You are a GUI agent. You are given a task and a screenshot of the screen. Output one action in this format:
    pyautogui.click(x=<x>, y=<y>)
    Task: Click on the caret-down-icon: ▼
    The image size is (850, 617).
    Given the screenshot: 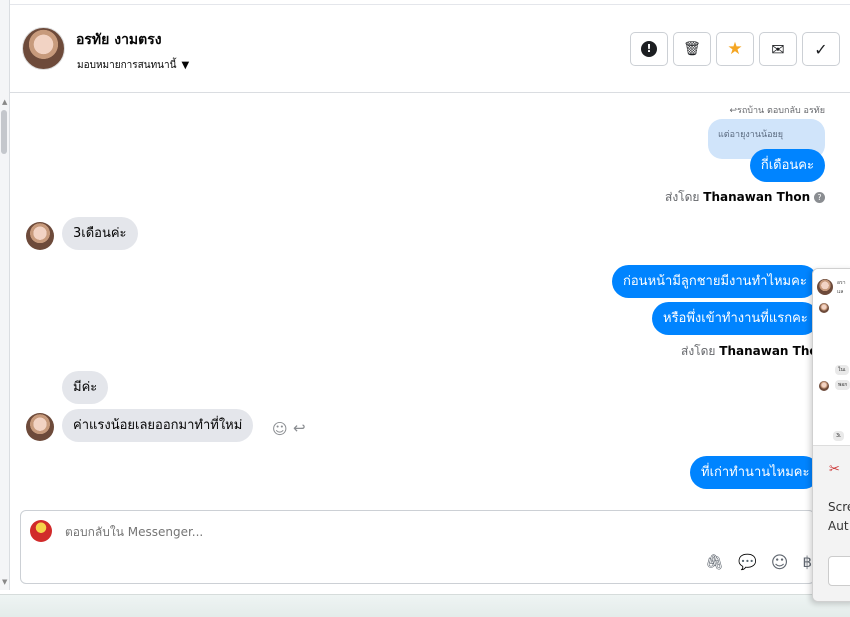 What is the action you would take?
    pyautogui.click(x=185, y=65)
    